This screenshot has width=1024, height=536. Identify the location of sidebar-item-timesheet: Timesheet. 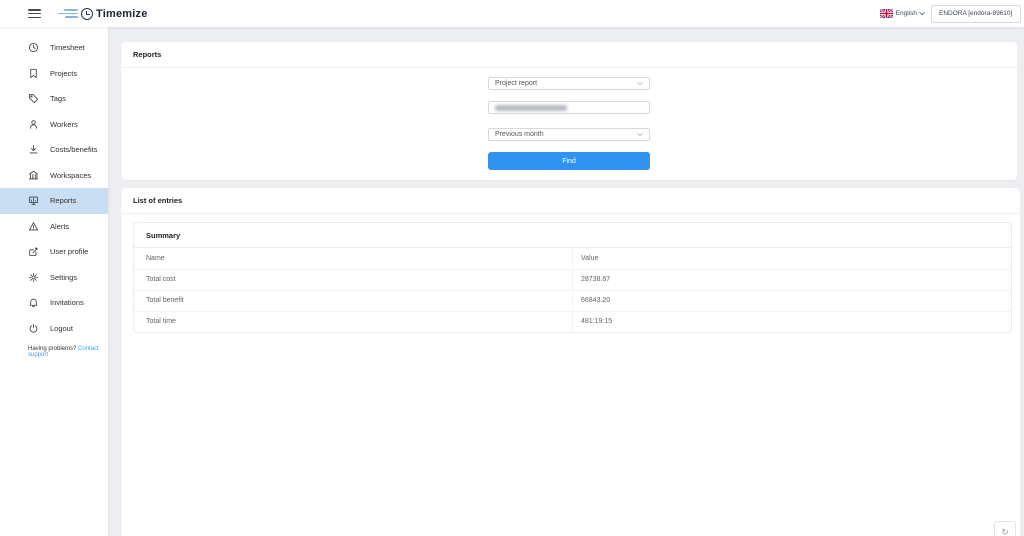
(54, 48).